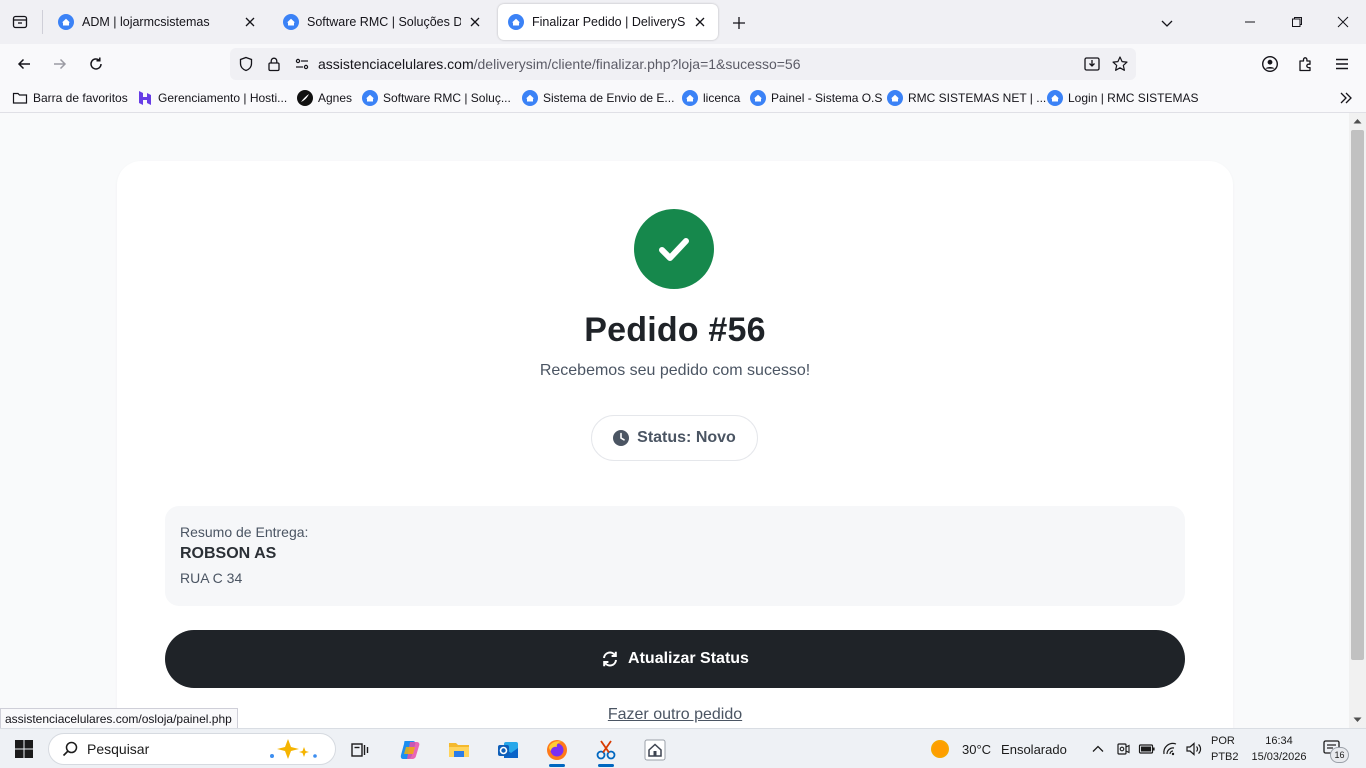  What do you see at coordinates (686, 437) in the screenshot?
I see `status-text: Status: Novo` at bounding box center [686, 437].